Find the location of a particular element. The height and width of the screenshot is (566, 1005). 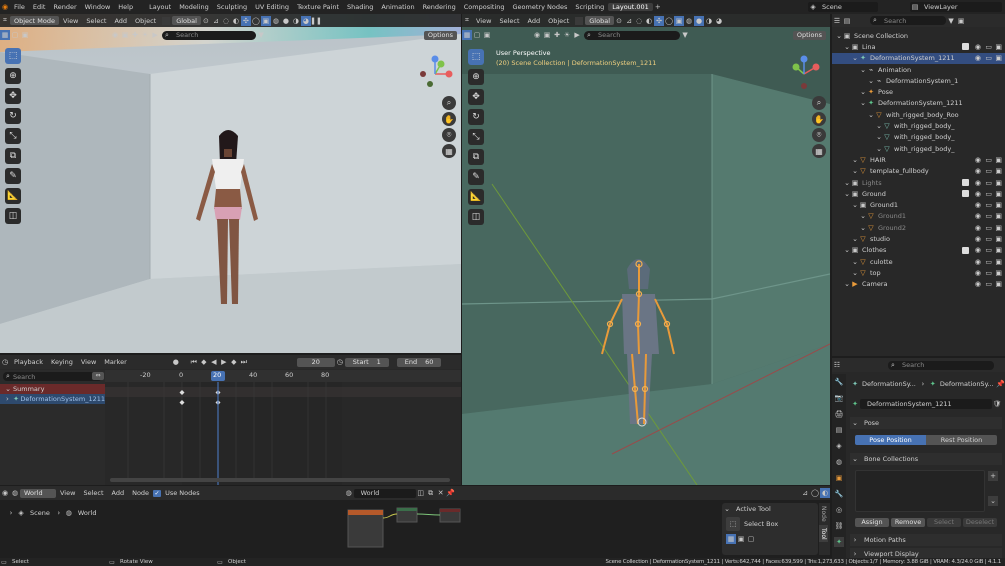

outliner-row: ⌄ ▽ with_rigged_body_ is located at coordinates (918, 148).